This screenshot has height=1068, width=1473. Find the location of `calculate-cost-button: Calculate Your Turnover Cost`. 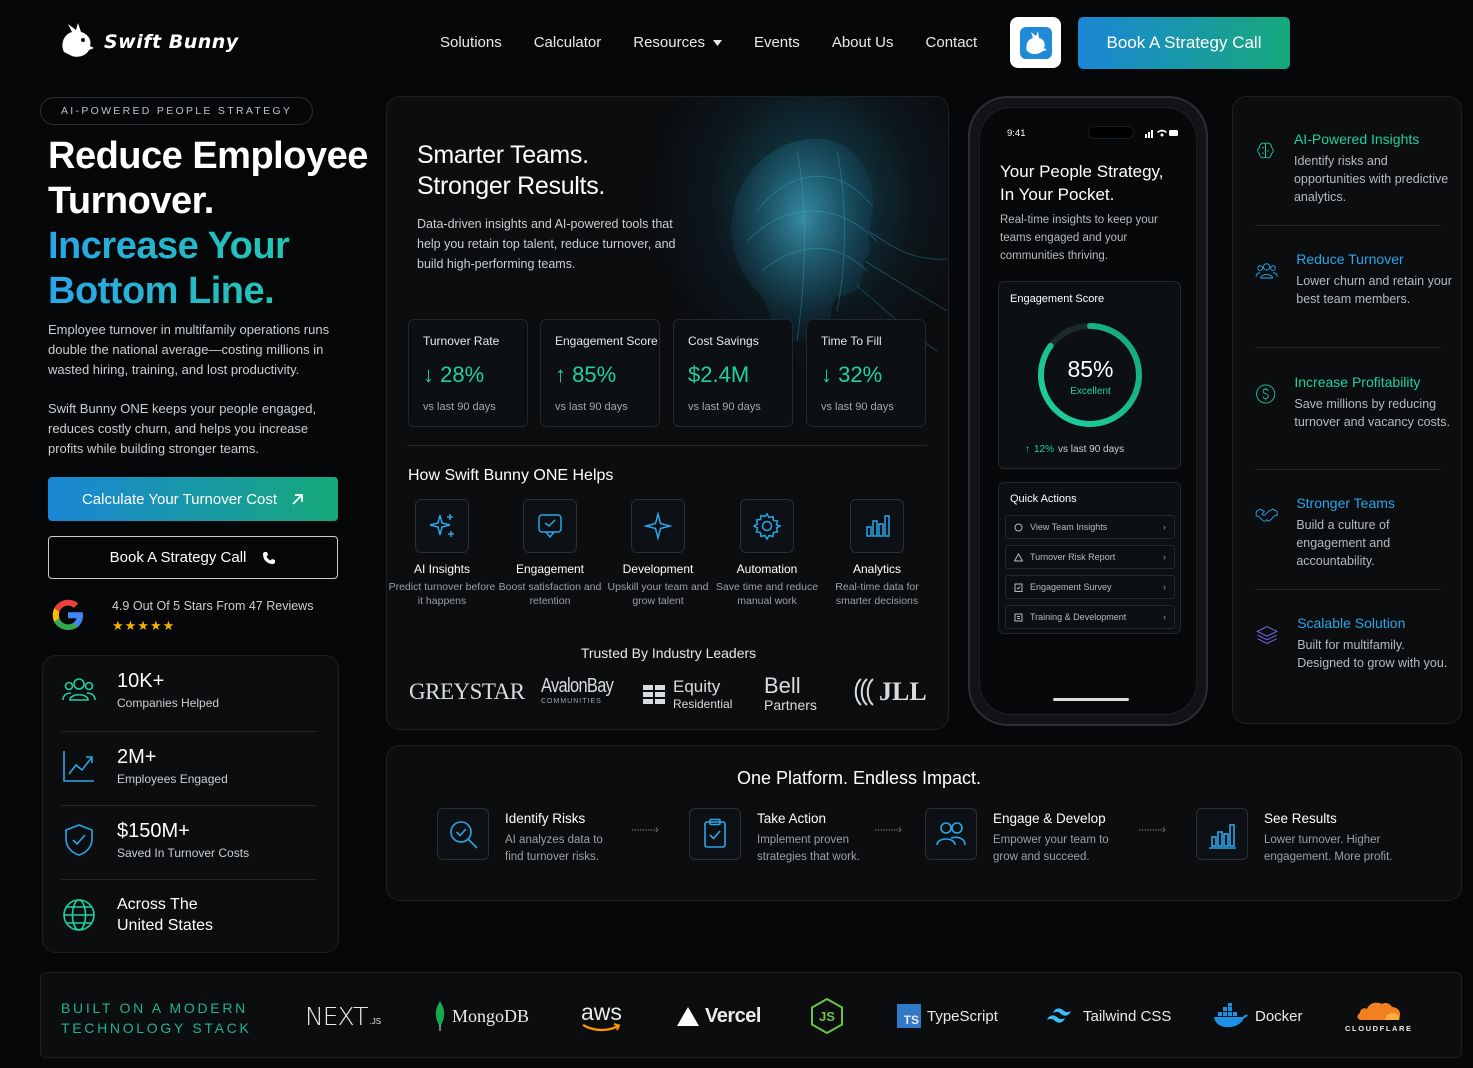

calculate-cost-button: Calculate Your Turnover Cost is located at coordinates (193, 499).